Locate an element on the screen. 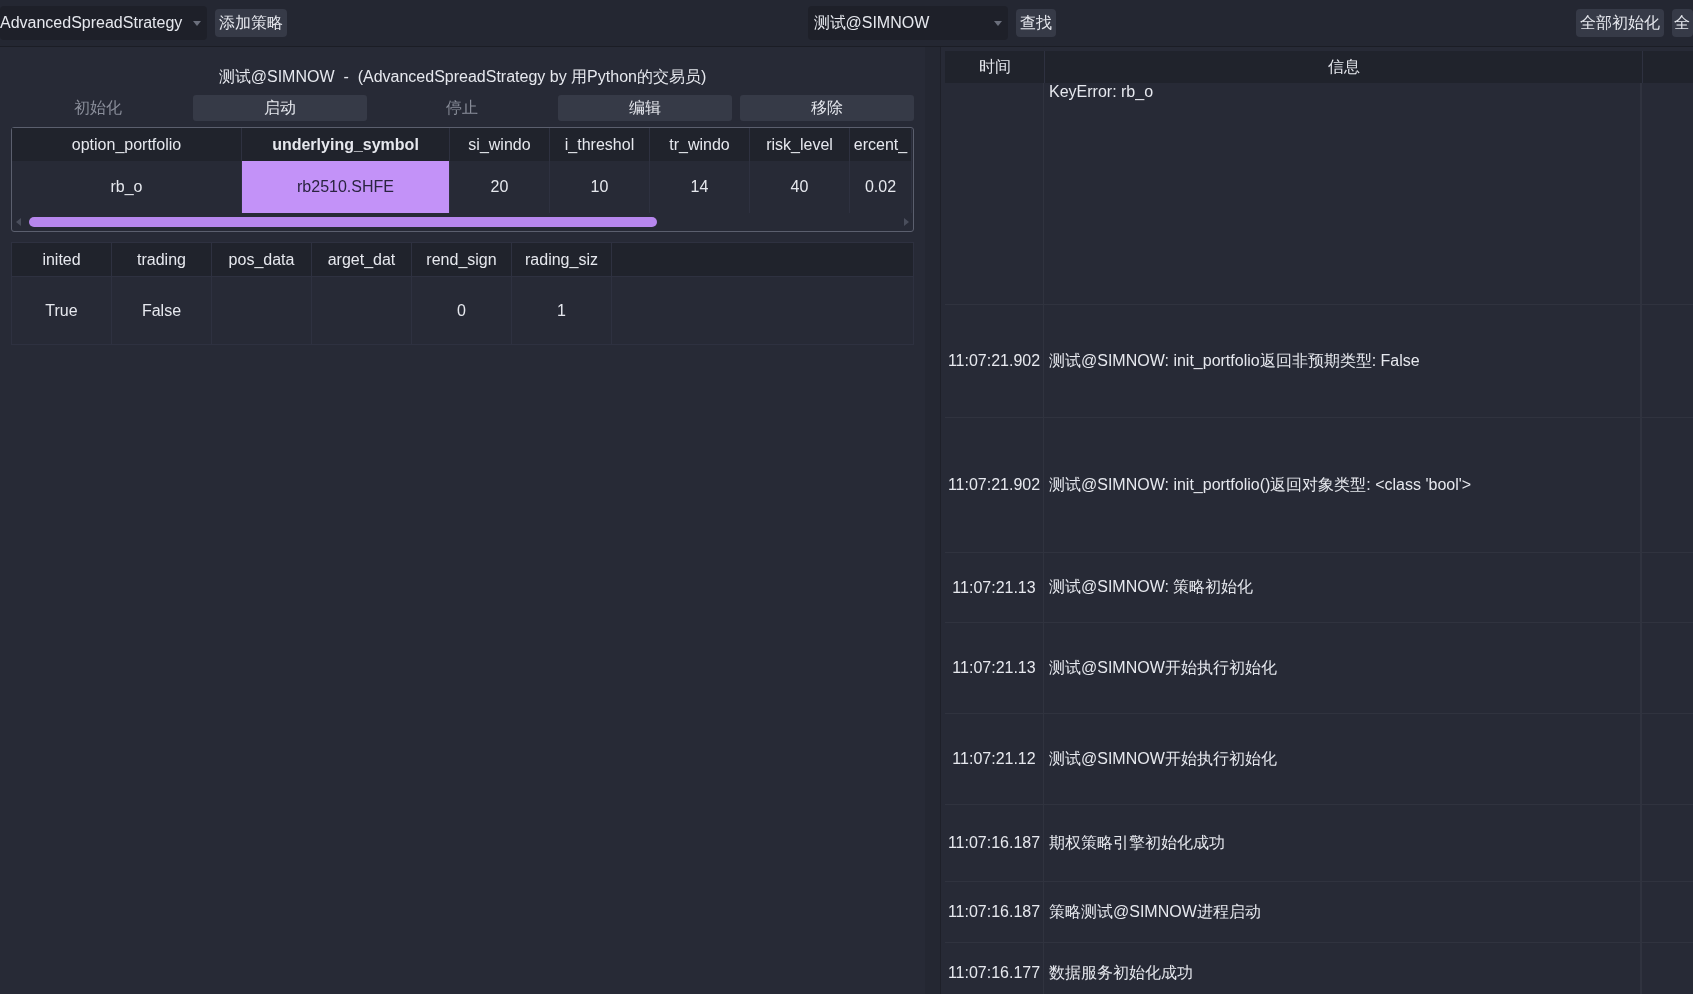  toolbar-button: 全 is located at coordinates (1682, 23).